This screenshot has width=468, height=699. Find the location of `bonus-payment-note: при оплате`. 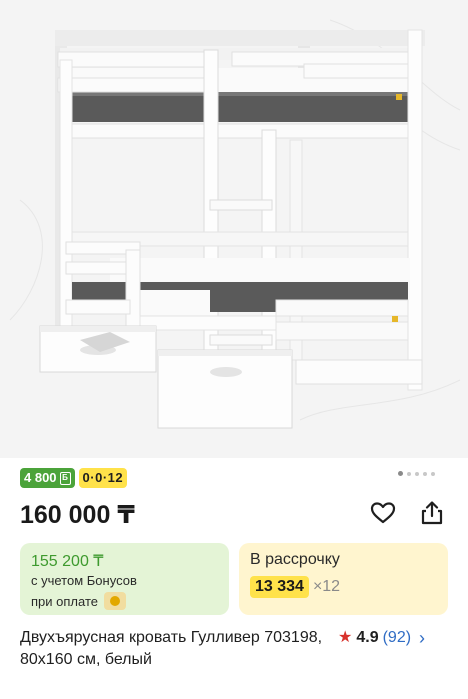

bonus-payment-note: при оплате is located at coordinates (78, 601).